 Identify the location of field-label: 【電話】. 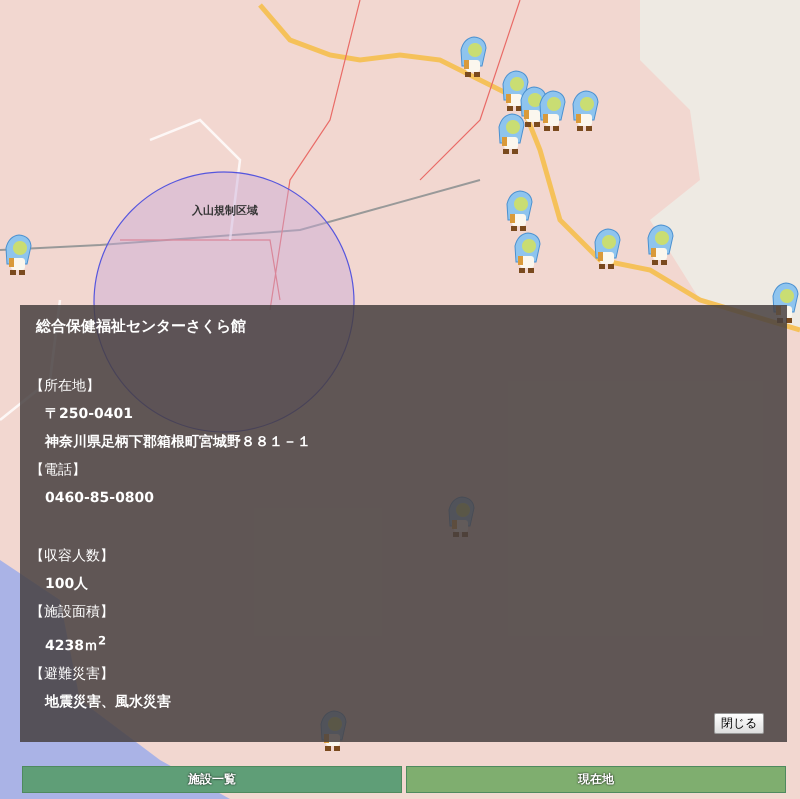
(58, 470).